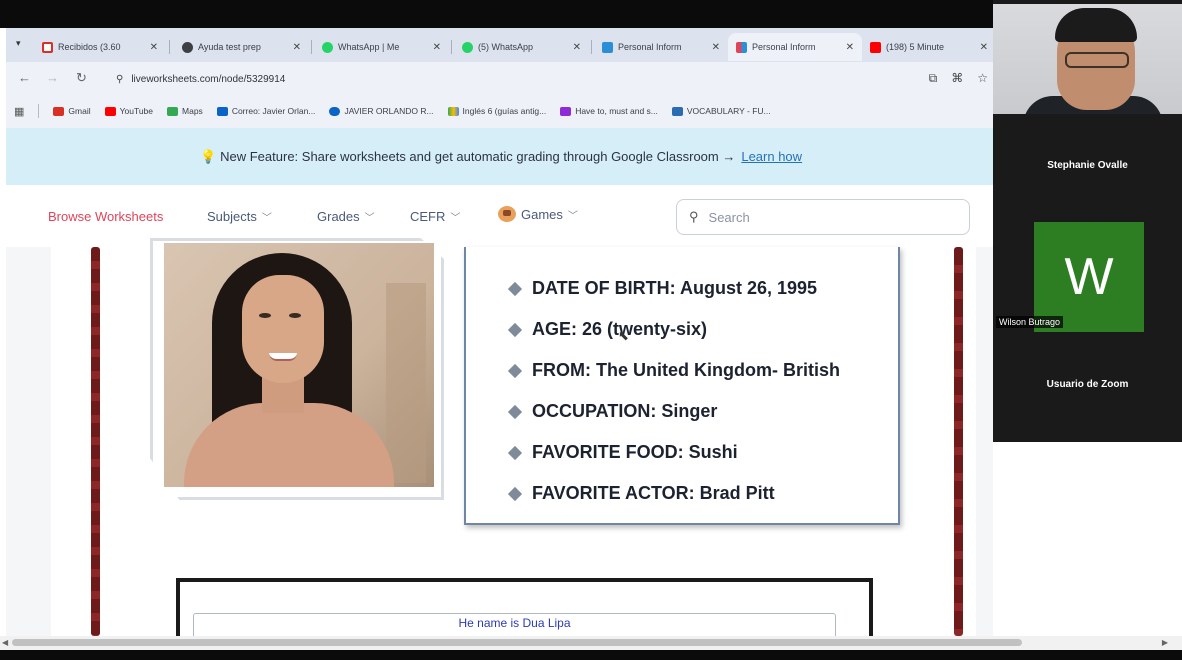  Describe the element at coordinates (283, 357) in the screenshot. I see `photo-smile` at that location.